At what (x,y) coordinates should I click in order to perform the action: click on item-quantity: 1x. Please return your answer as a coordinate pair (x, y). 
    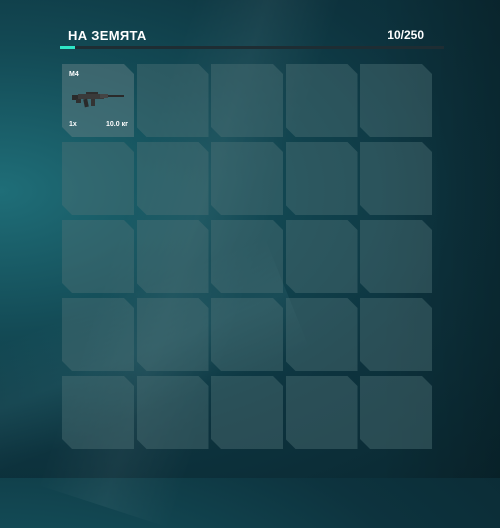
    Looking at the image, I should click on (73, 124).